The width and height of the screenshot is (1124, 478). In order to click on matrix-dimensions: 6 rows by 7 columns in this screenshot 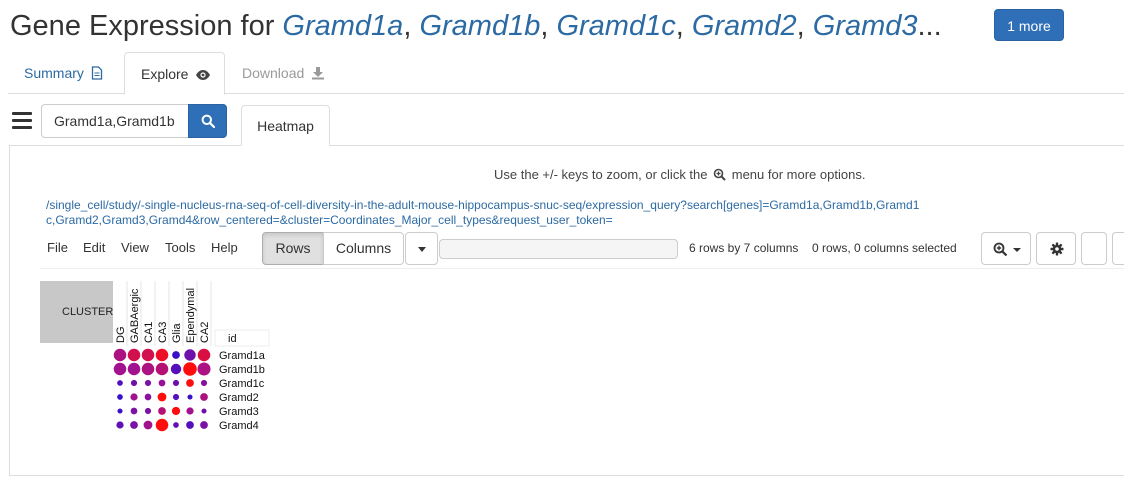, I will do `click(744, 248)`.